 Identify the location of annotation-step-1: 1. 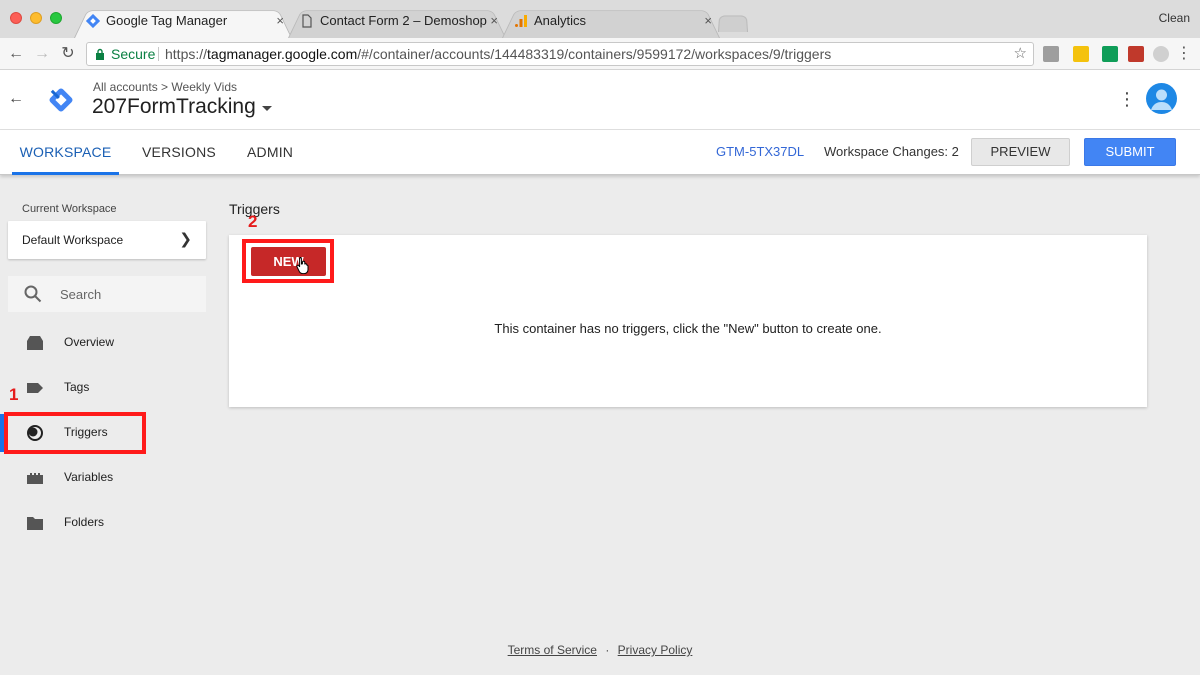
(14, 394).